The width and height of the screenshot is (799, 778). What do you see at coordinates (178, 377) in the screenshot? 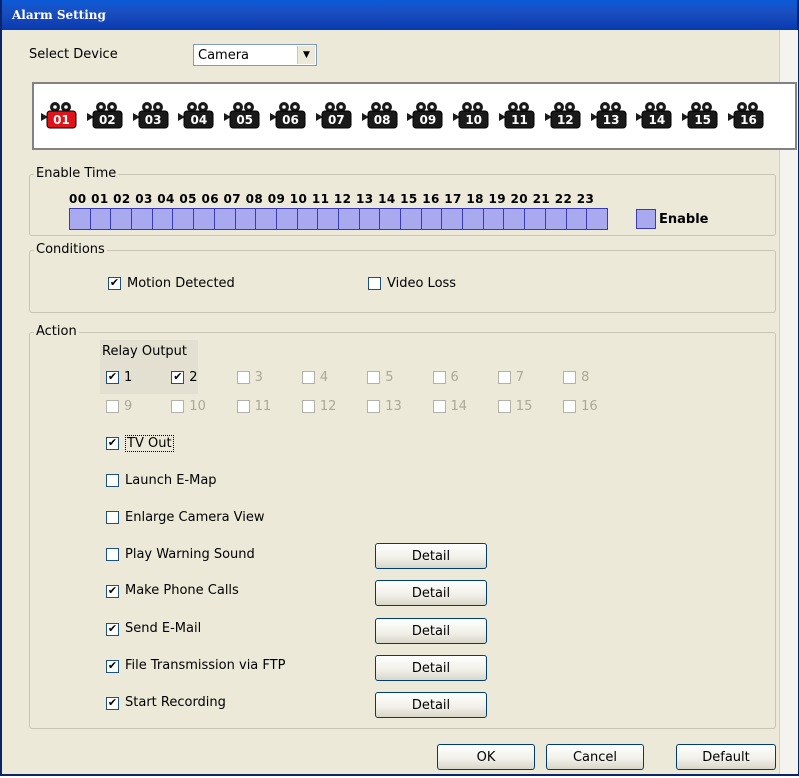
I see `relay-2-checkbox` at bounding box center [178, 377].